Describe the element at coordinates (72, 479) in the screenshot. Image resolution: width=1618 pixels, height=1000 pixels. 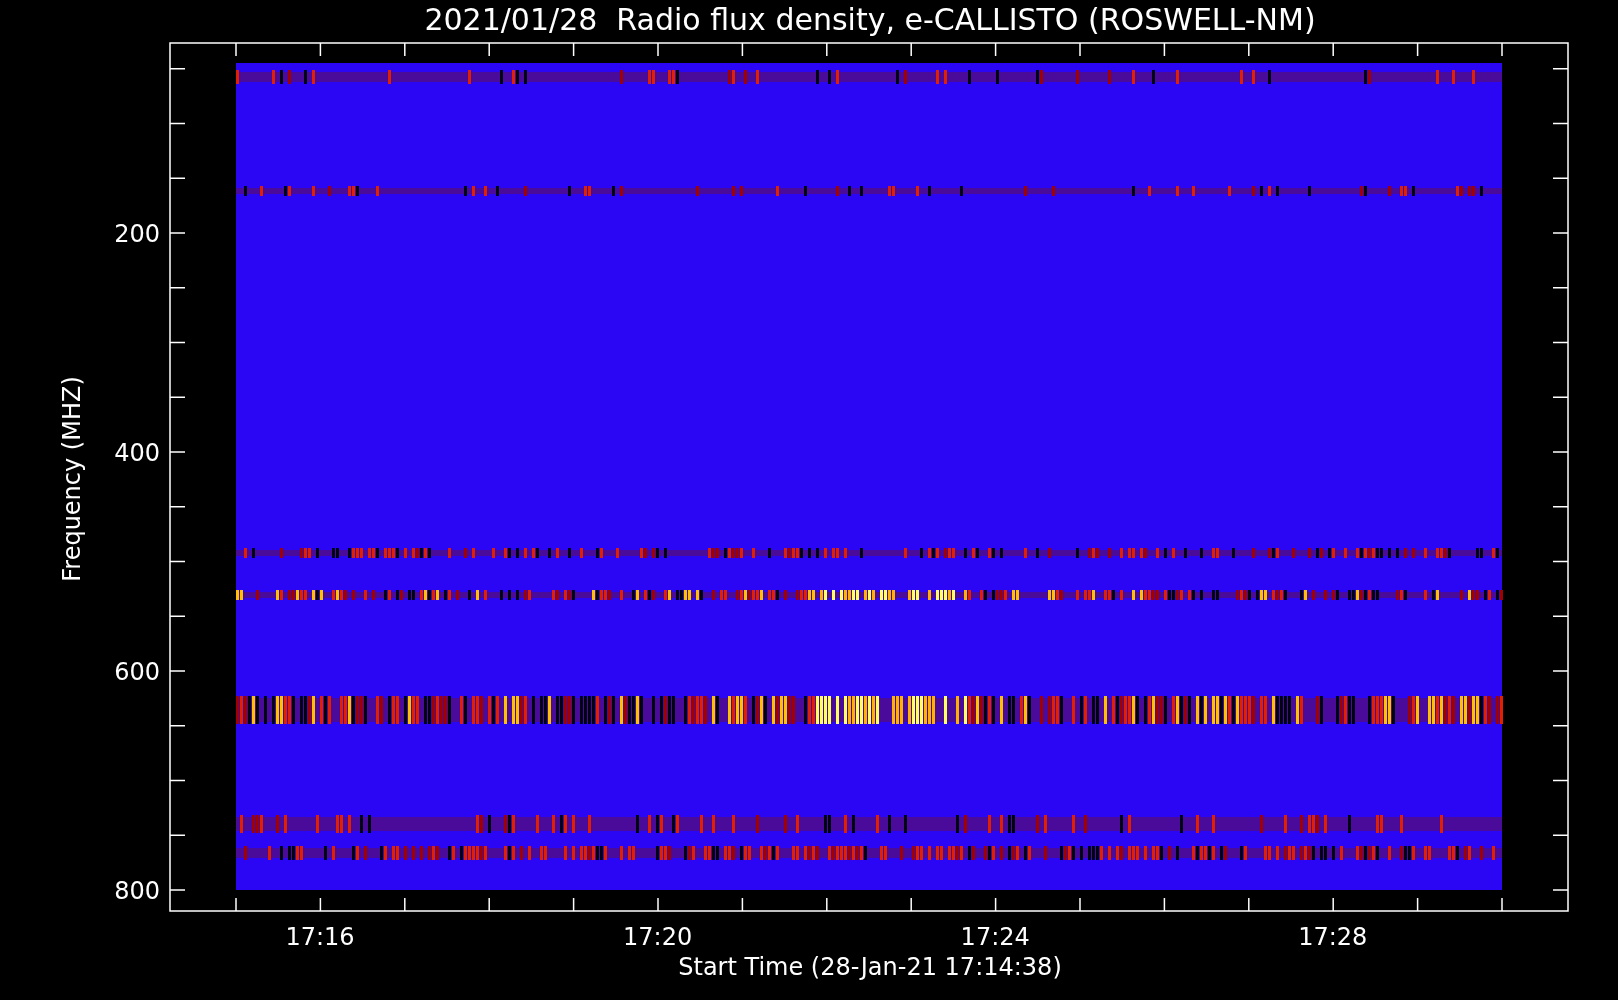
I see `axis-label: Frequency (MHZ)` at that location.